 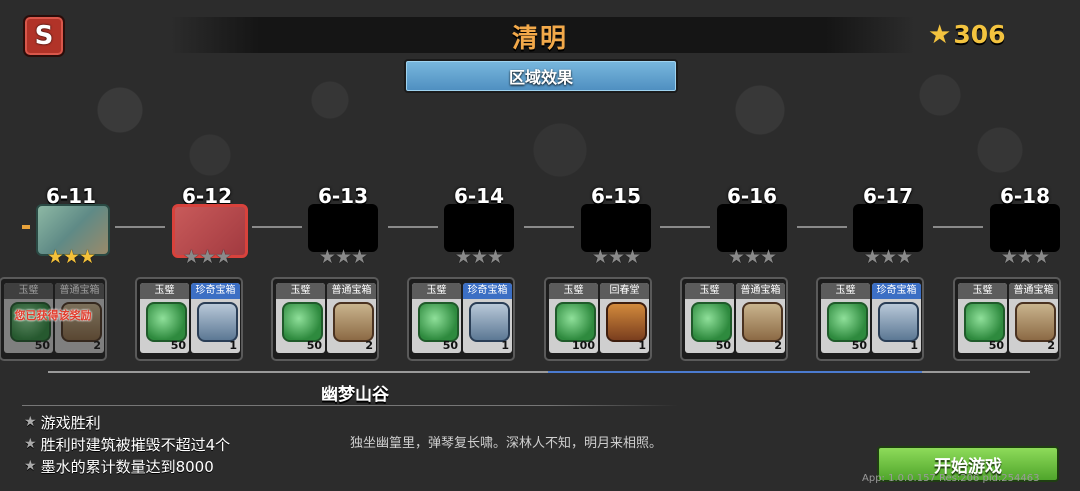 I want to click on reward-box: 玉璧 100 回春堂 1, so click(x=598, y=319).